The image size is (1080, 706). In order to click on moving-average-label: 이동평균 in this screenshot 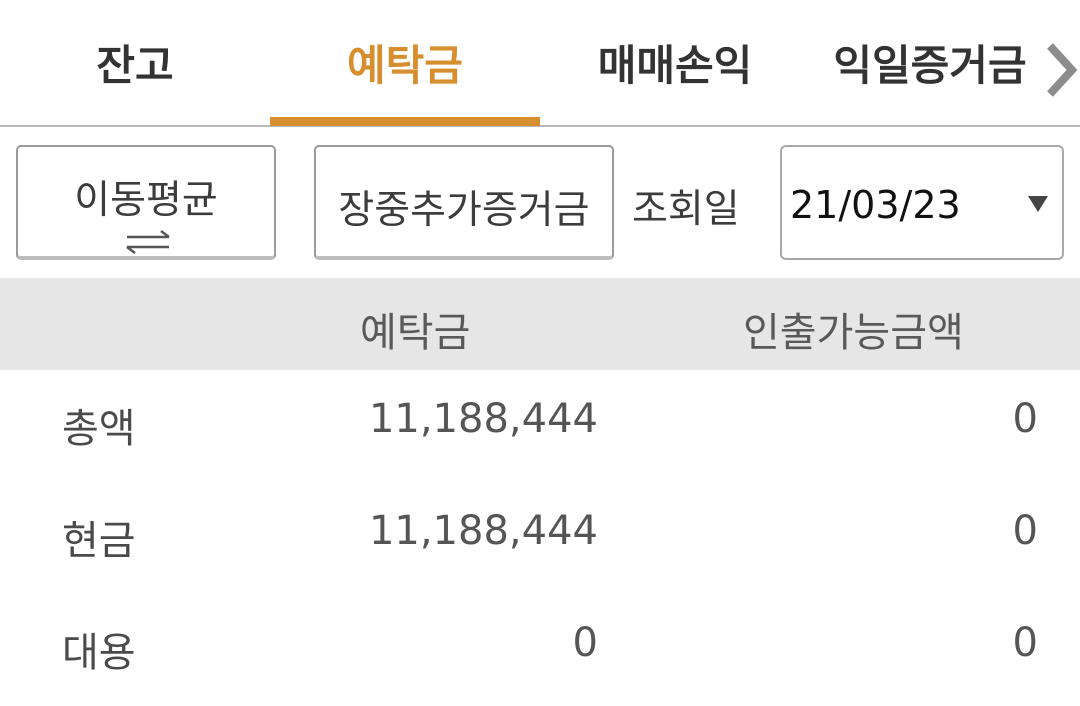, I will do `click(146, 200)`.